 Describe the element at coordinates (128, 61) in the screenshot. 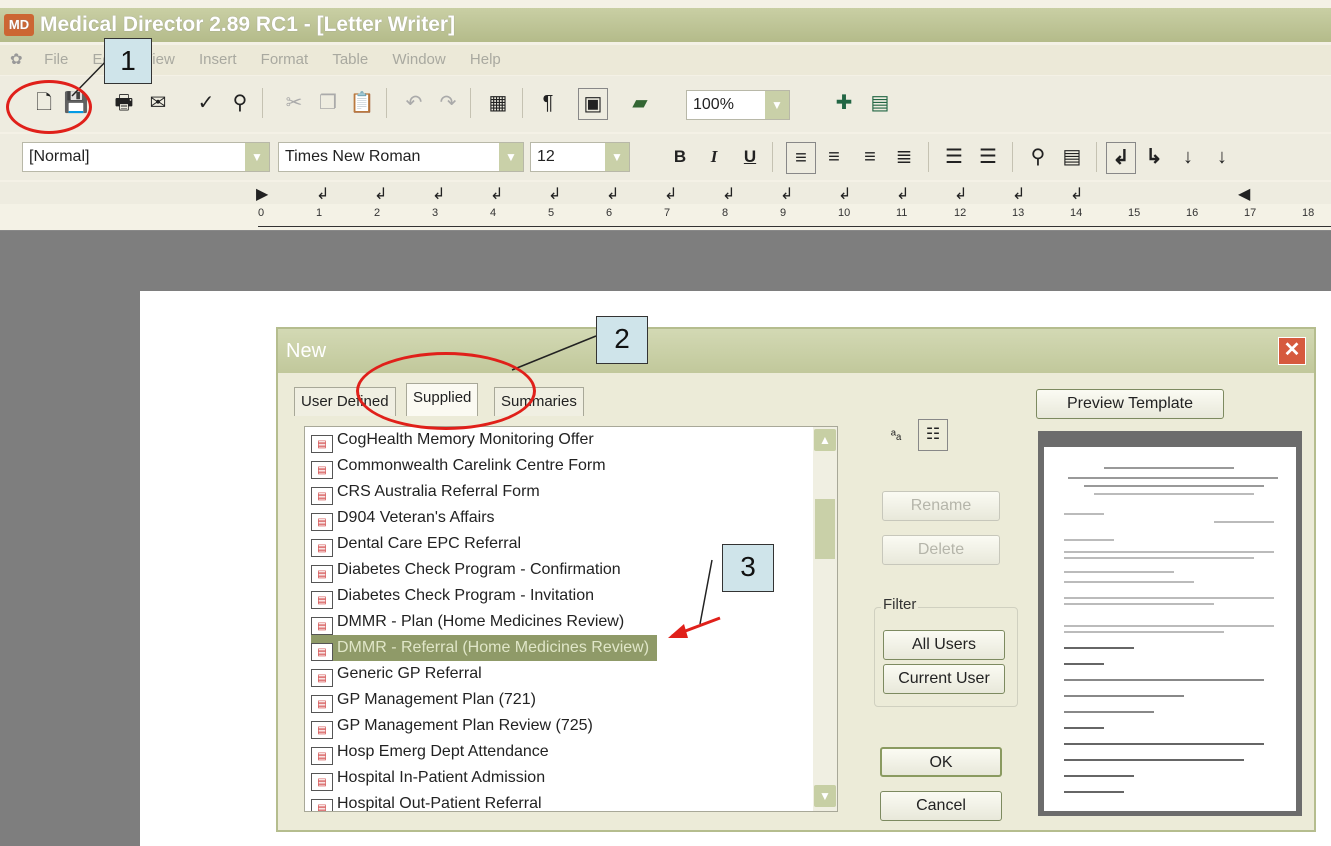

I see `callout-1: 1` at that location.